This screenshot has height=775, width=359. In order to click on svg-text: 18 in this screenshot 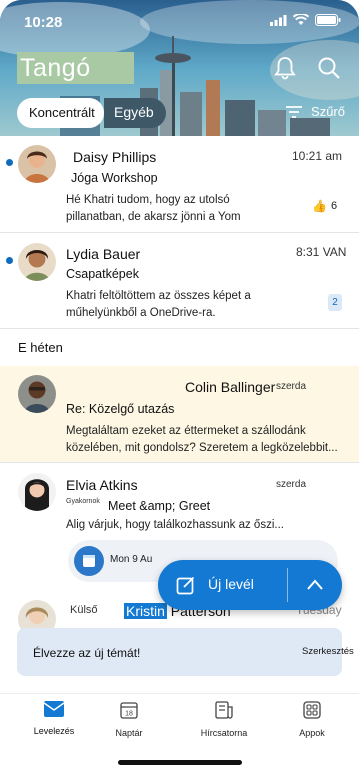, I will do `click(129, 714)`.